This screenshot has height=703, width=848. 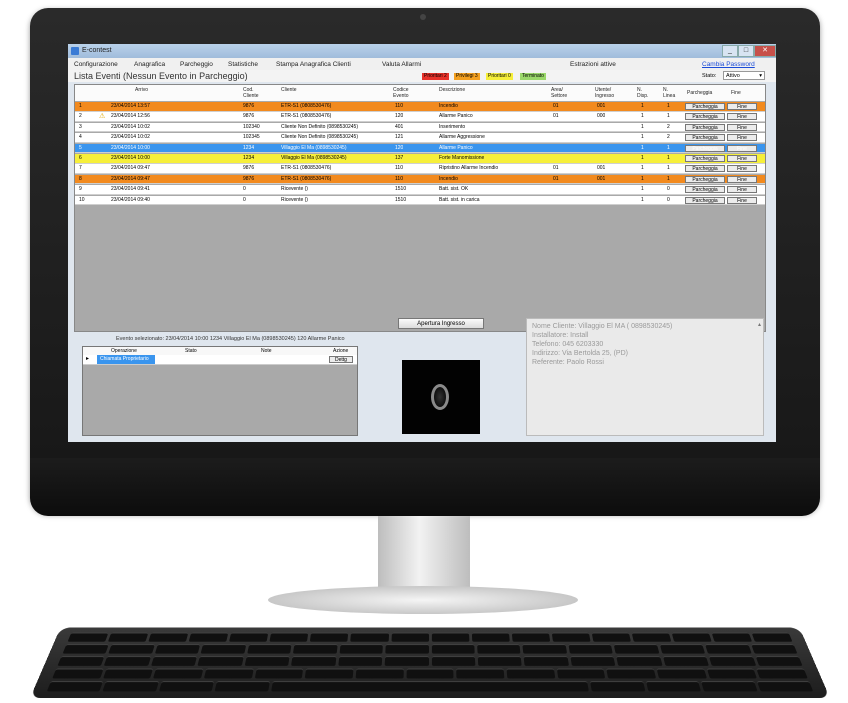 I want to click on menu-valuta-allarmi: Valuta Allarmi, so click(x=401, y=64).